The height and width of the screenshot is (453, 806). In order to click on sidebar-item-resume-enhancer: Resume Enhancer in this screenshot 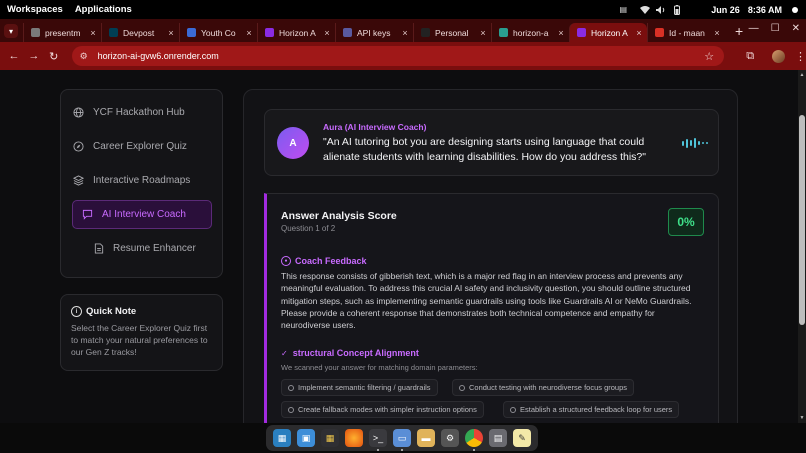, I will do `click(142, 248)`.